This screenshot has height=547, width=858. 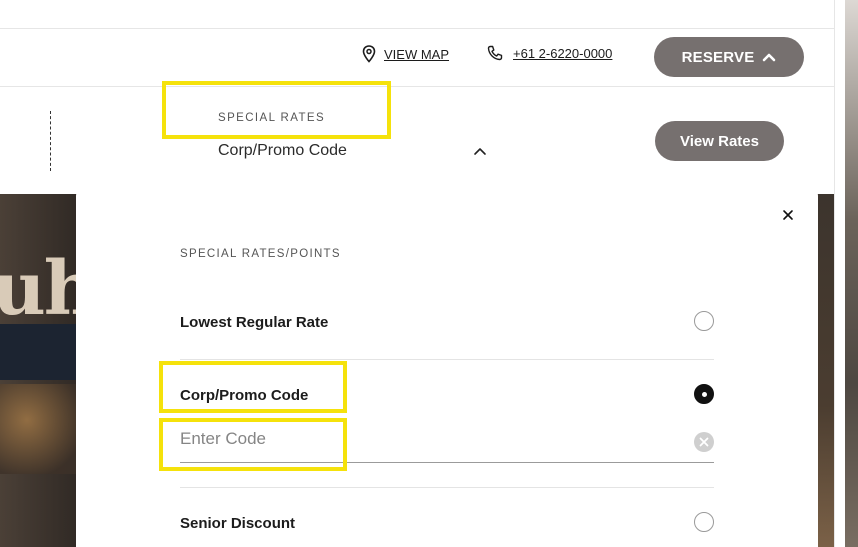 I want to click on clear-icon, so click(x=704, y=442).